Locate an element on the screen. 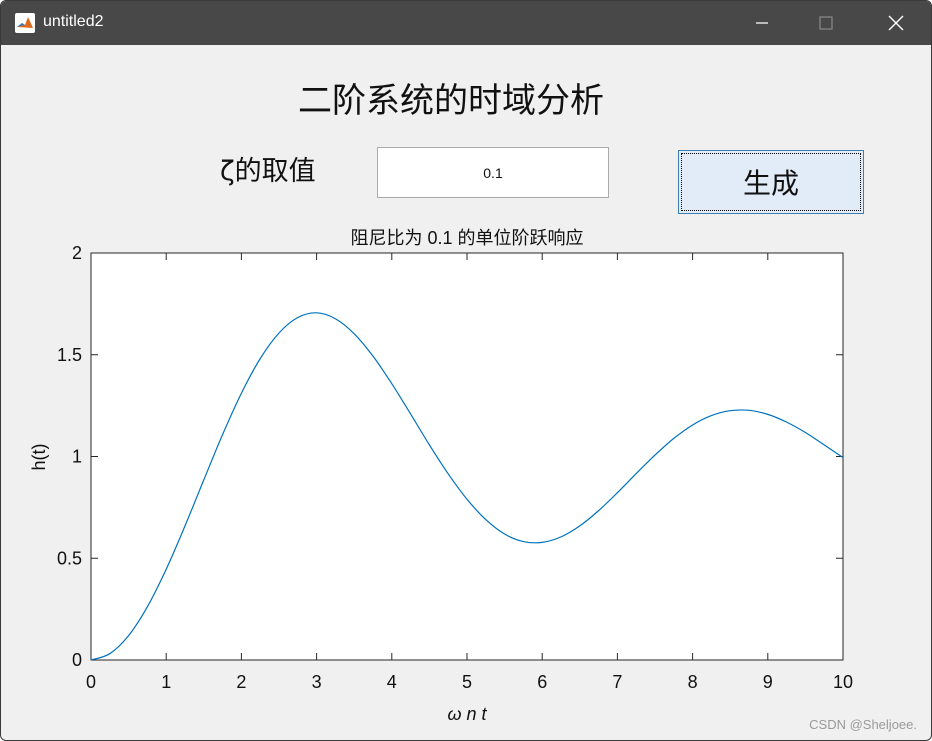 The image size is (932, 741). chart-title: 阻尼比为 0.1 的单位阶跃响应 is located at coordinates (466, 238).